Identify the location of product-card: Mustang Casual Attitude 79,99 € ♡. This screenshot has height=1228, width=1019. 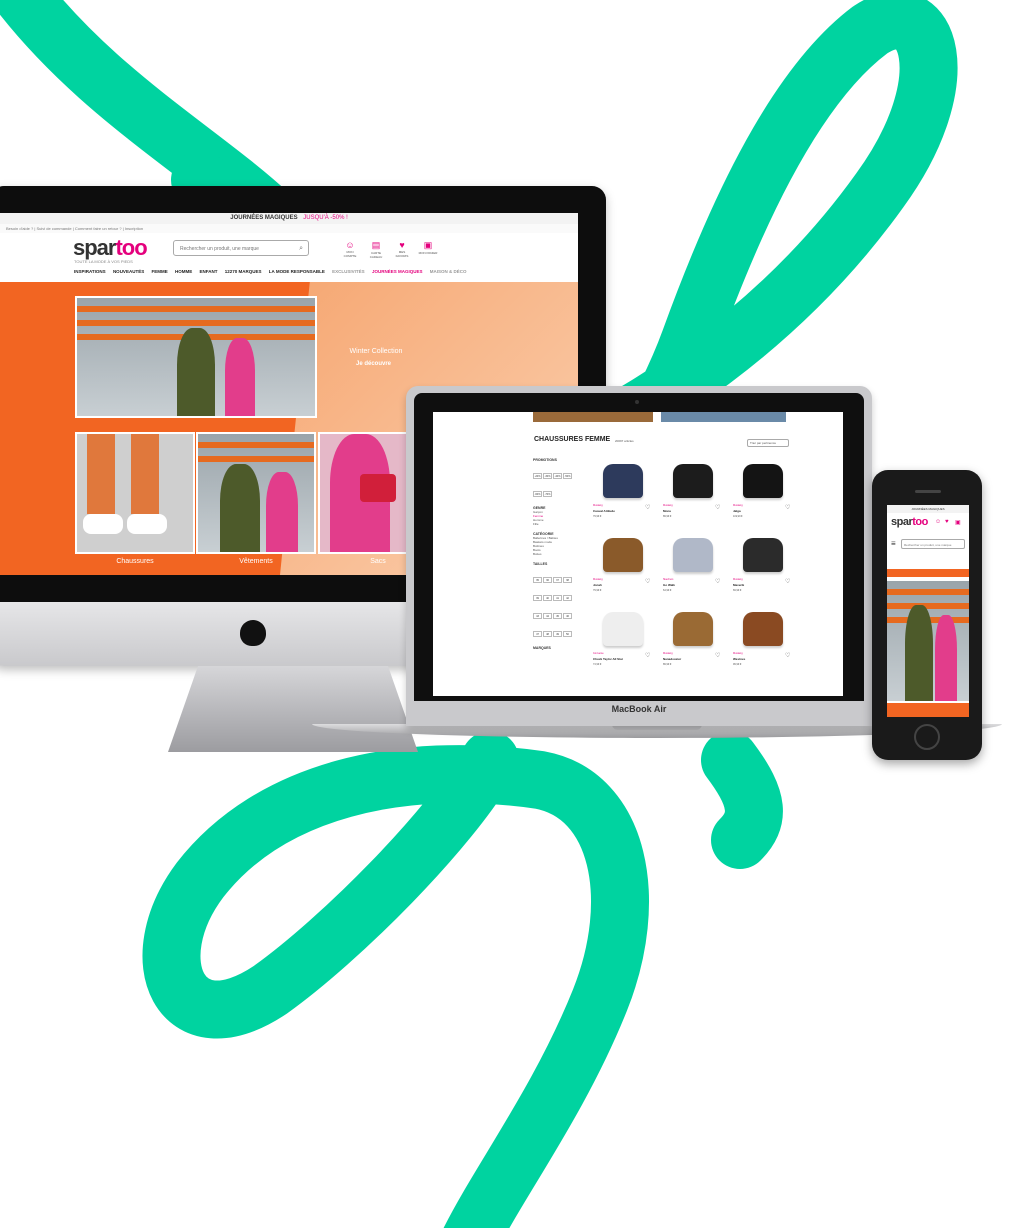
(624, 493).